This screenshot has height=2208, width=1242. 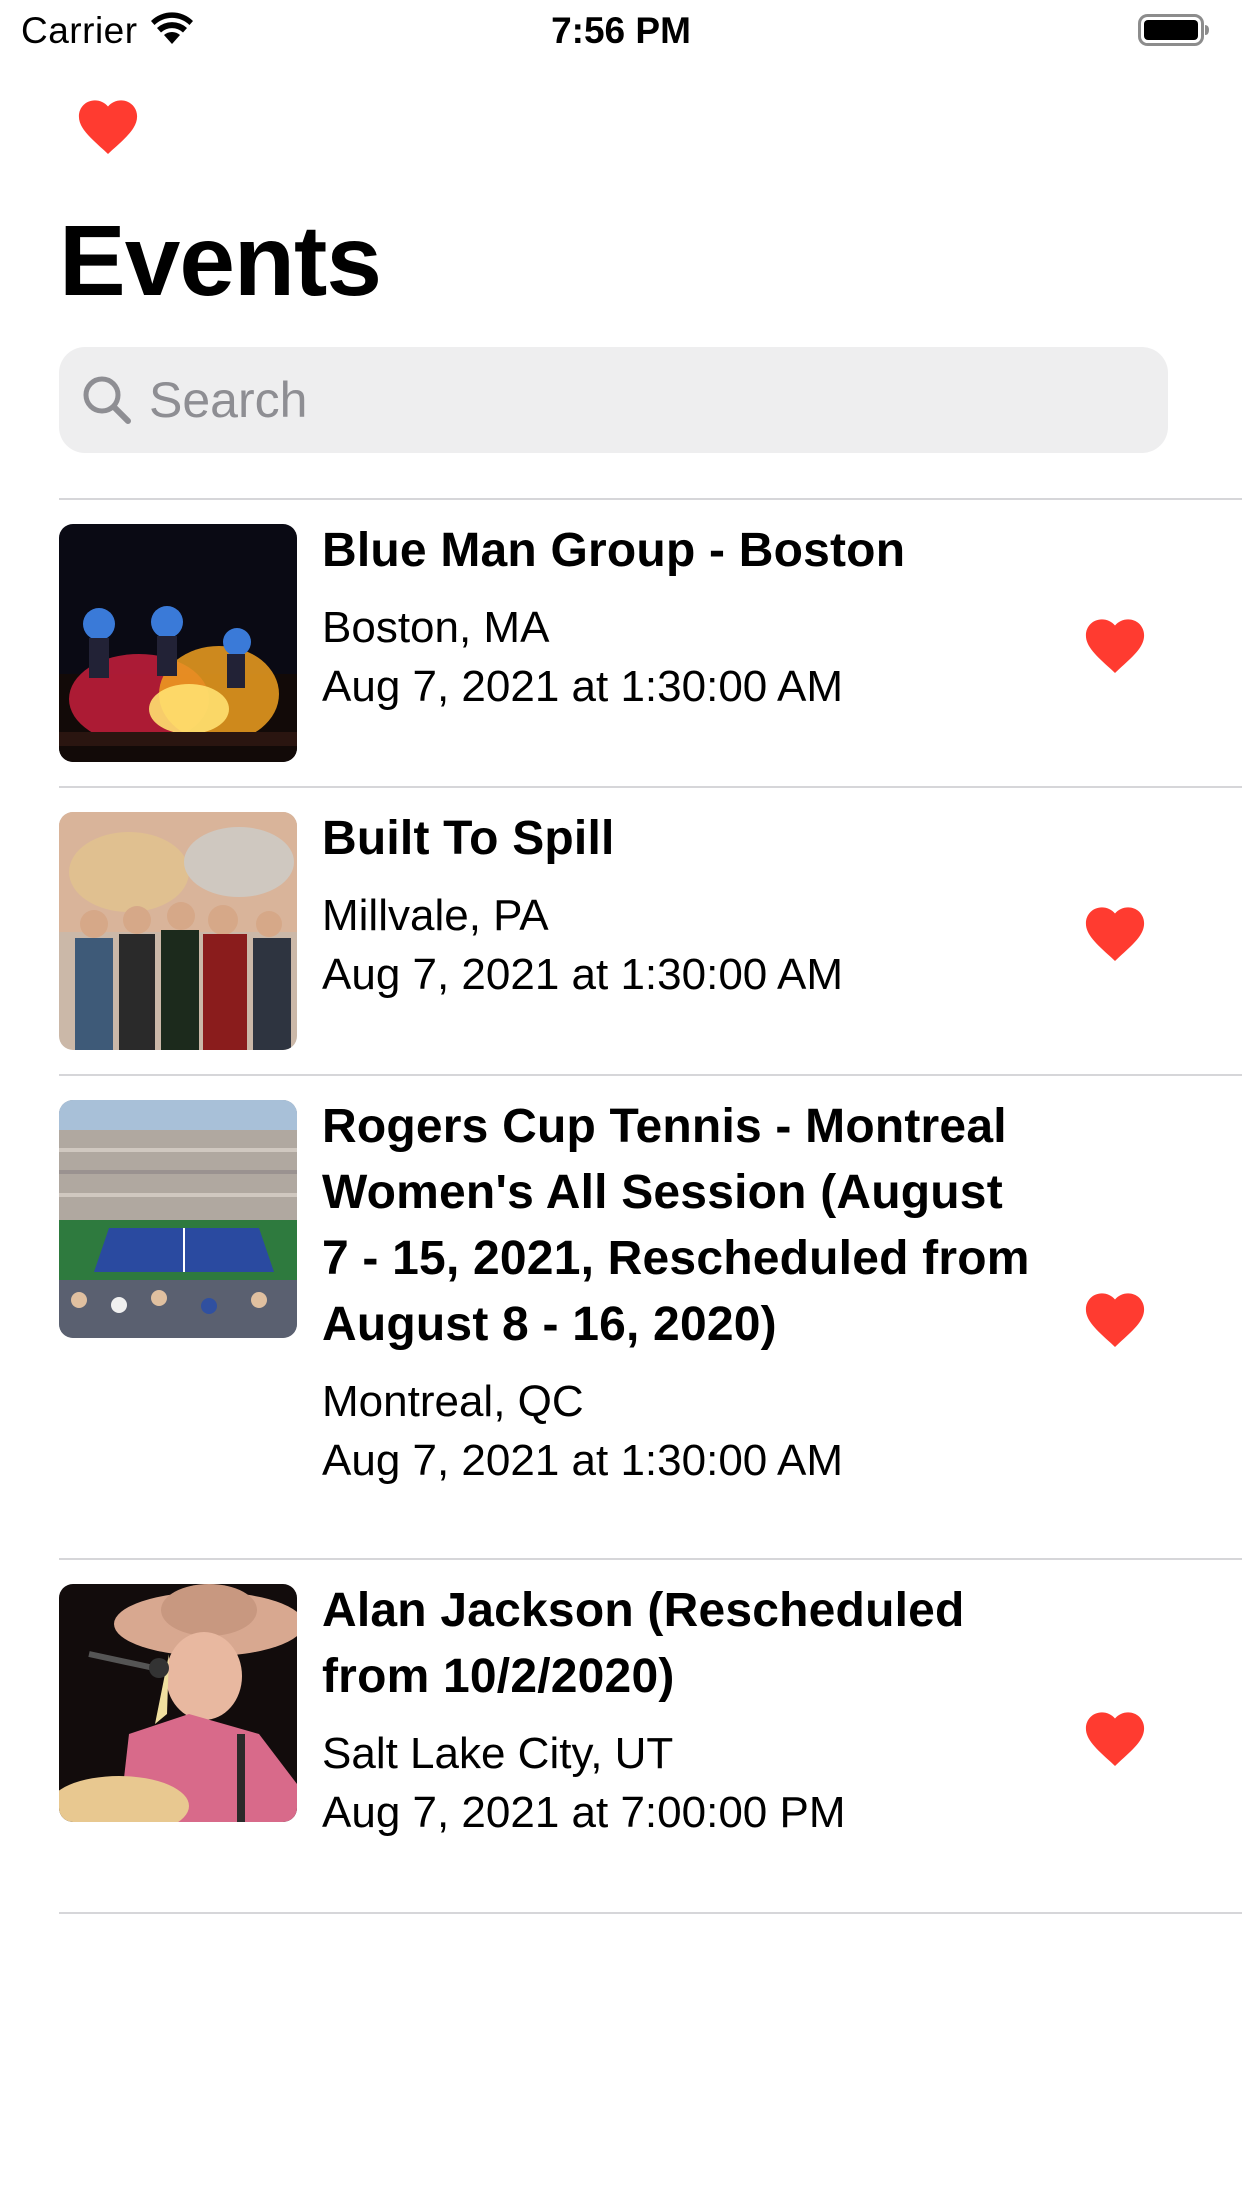 I want to click on event-location: Salt Lake City, UT, so click(x=498, y=1753).